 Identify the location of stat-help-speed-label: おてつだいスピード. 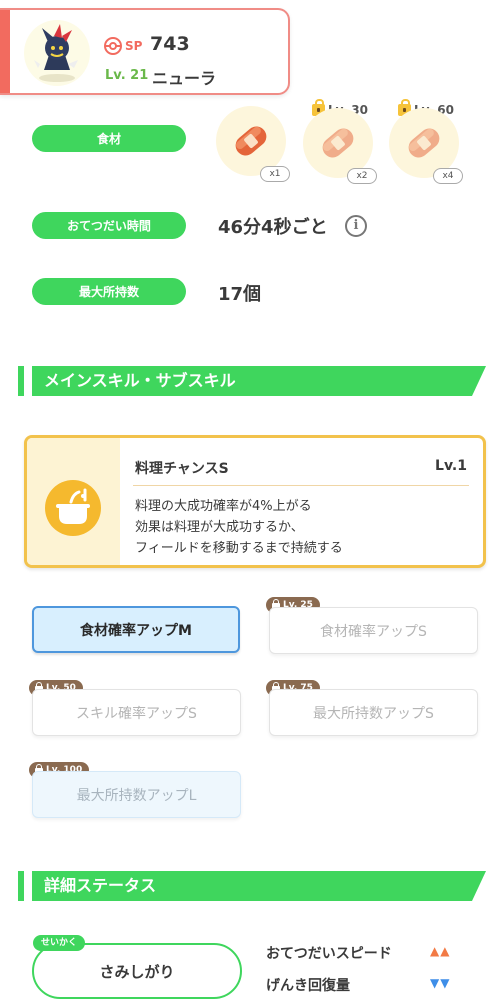
(329, 954).